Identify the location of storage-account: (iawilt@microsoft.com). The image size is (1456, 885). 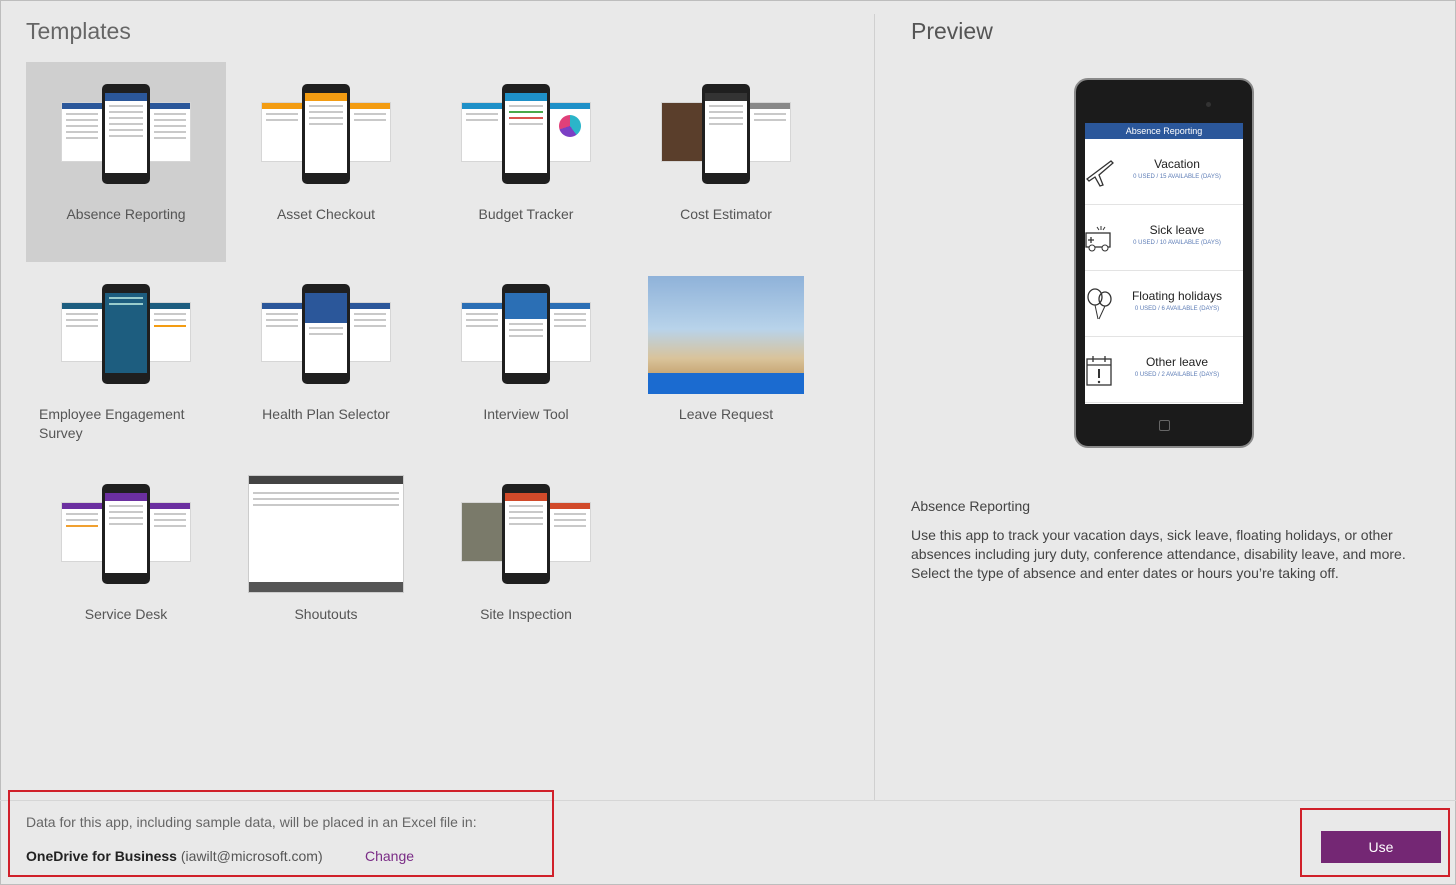
(251, 856).